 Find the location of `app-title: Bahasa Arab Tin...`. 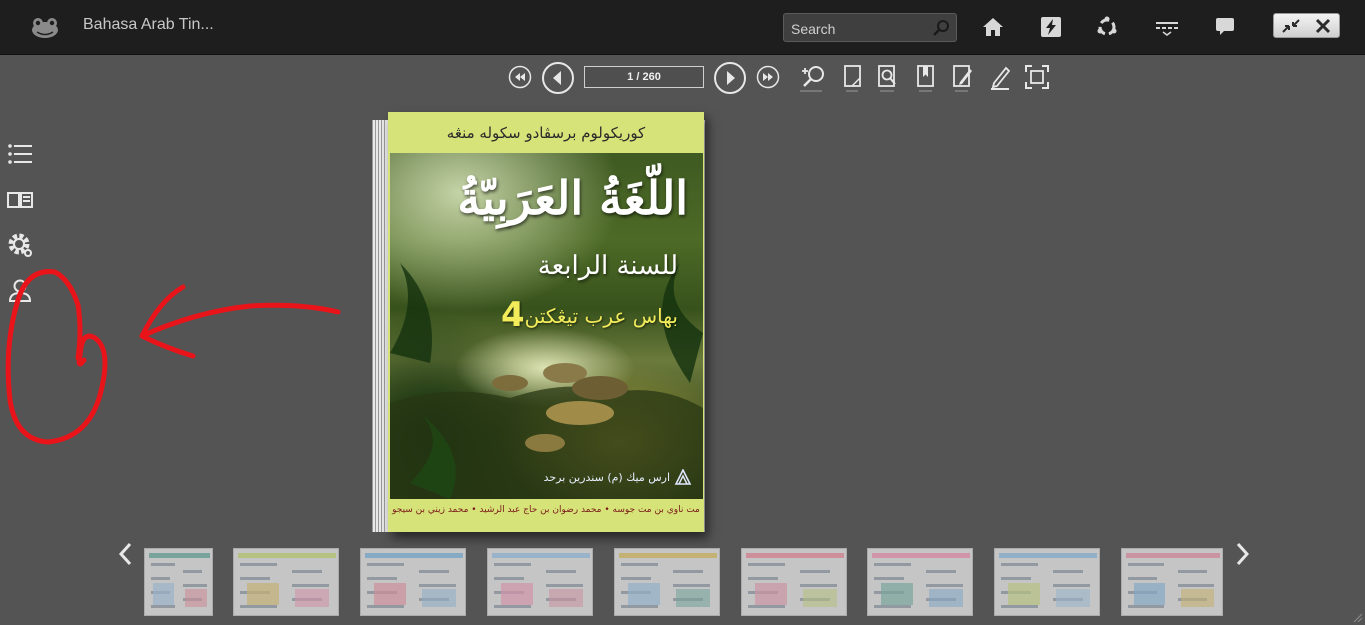

app-title: Bahasa Arab Tin... is located at coordinates (148, 24).